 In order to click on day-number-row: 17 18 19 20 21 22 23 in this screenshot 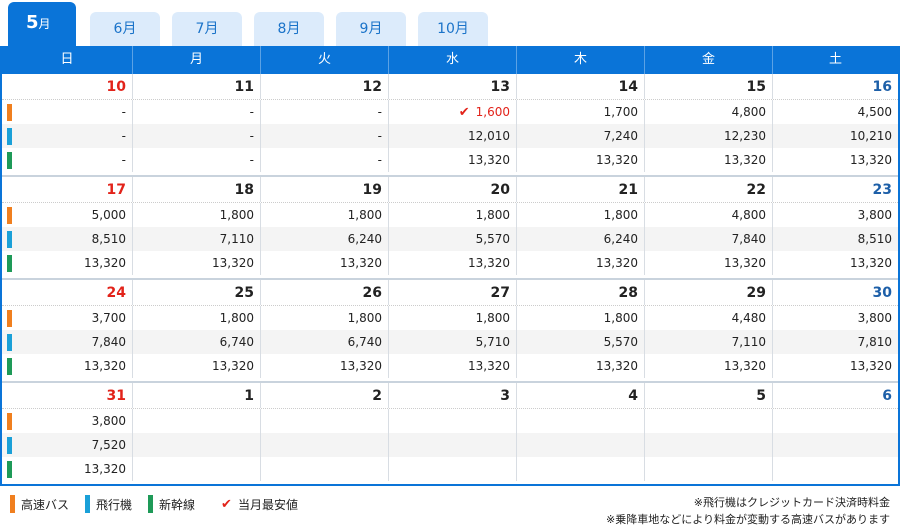, I will do `click(450, 190)`.